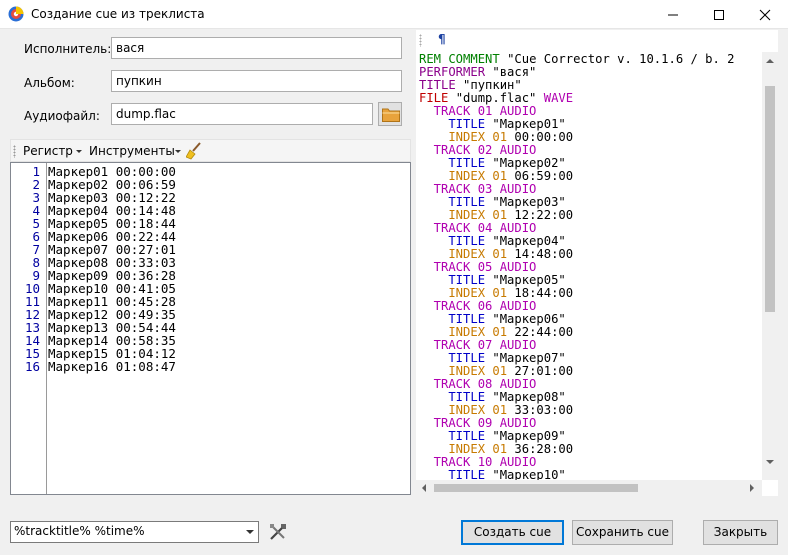  I want to click on cue-token: "Маркер07", so click(529, 358).